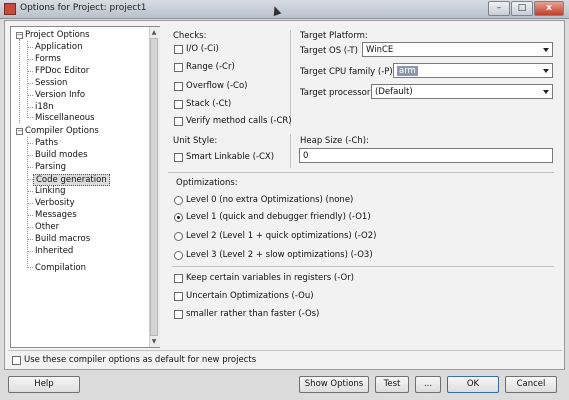 This screenshot has height=400, width=569. I want to click on target-processor-select: (Default), so click(462, 91).